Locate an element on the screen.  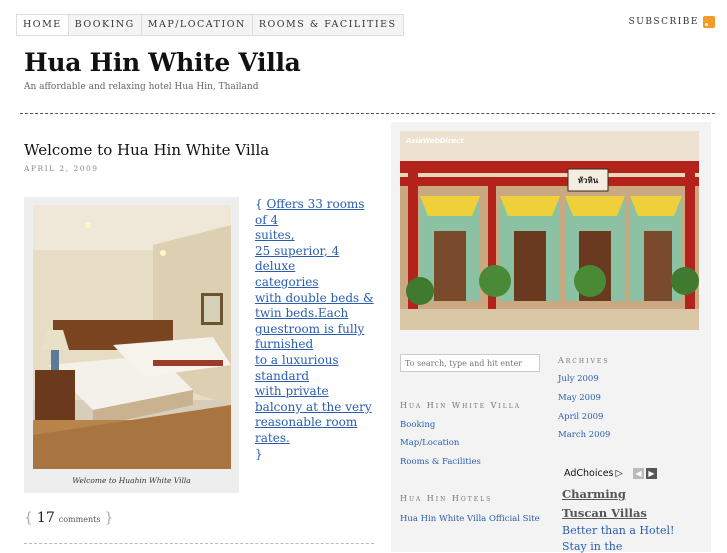
archive-link: May 2009 is located at coordinates (579, 398).